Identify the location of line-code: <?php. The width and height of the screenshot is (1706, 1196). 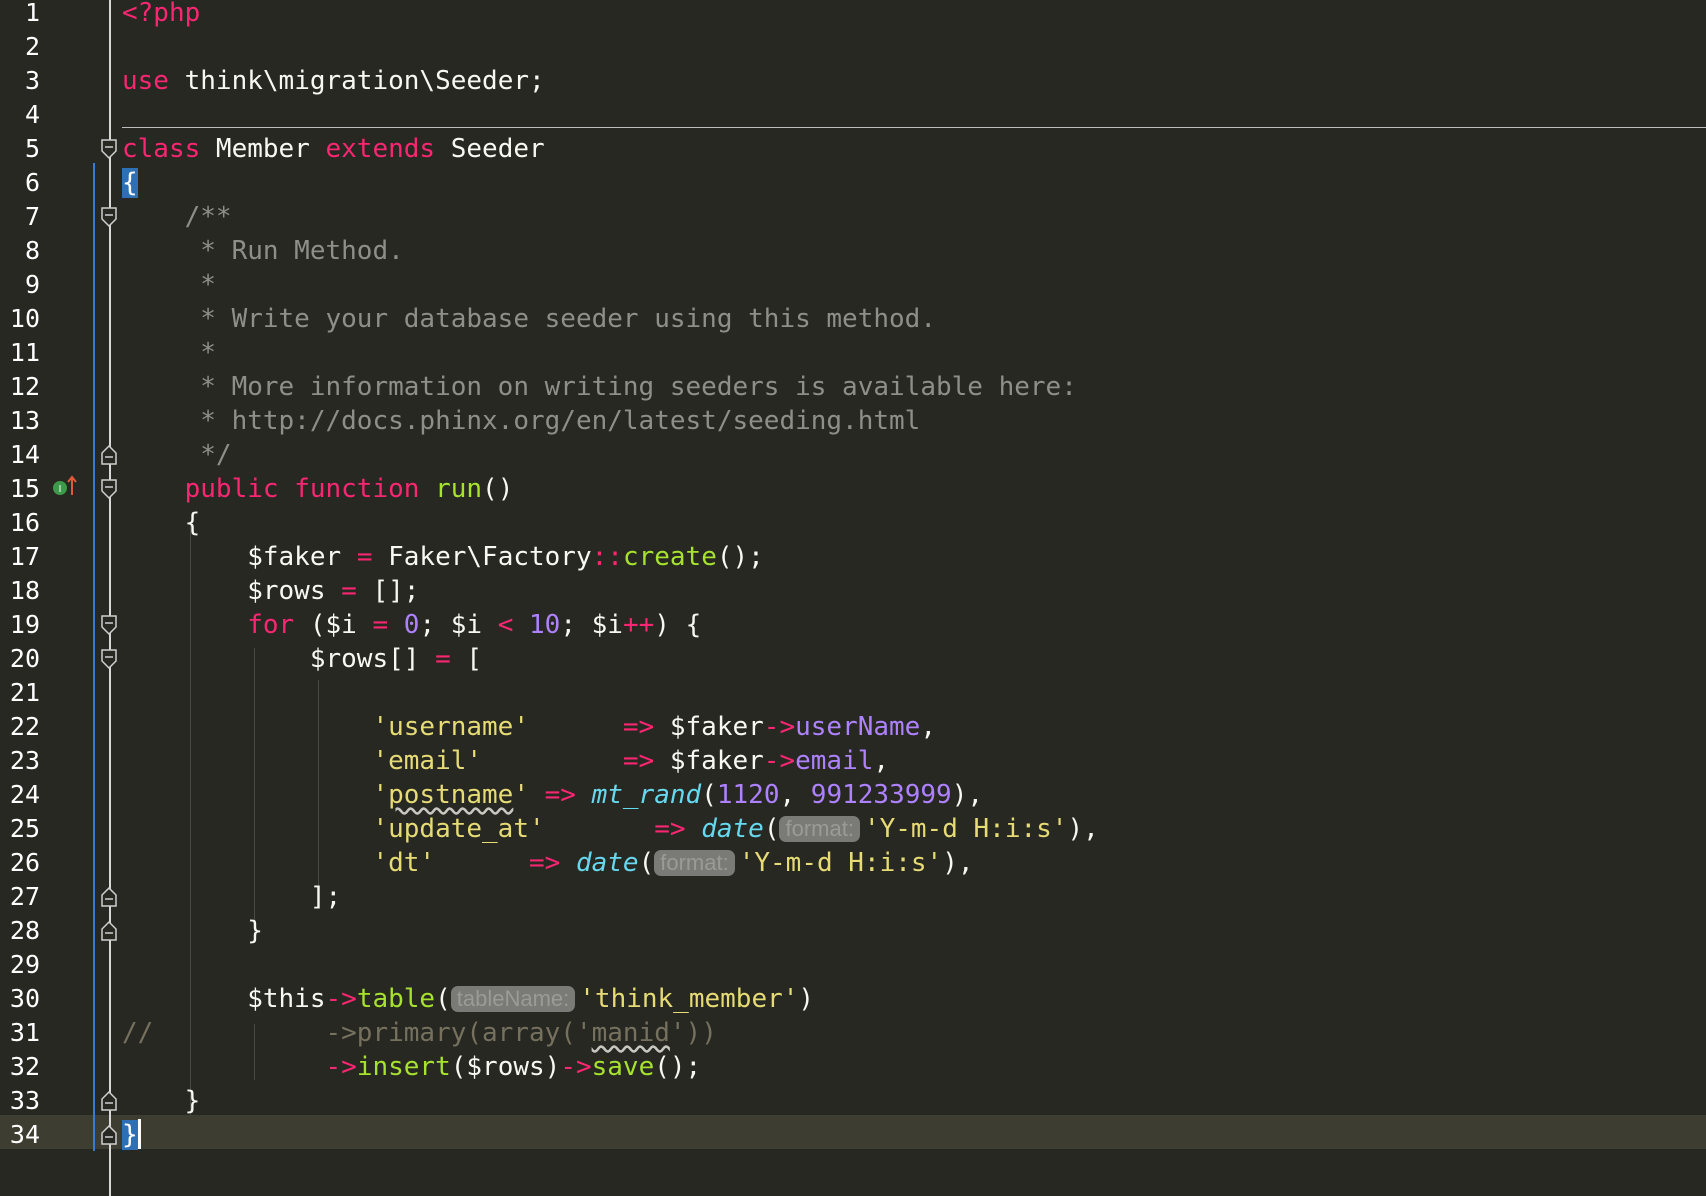
(161, 15).